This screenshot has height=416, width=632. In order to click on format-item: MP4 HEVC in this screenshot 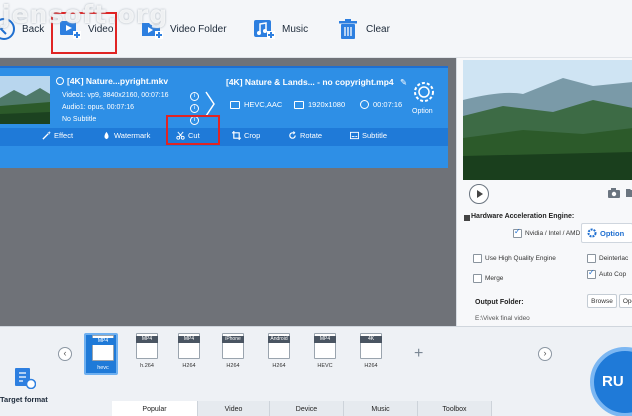, I will do `click(325, 354)`.